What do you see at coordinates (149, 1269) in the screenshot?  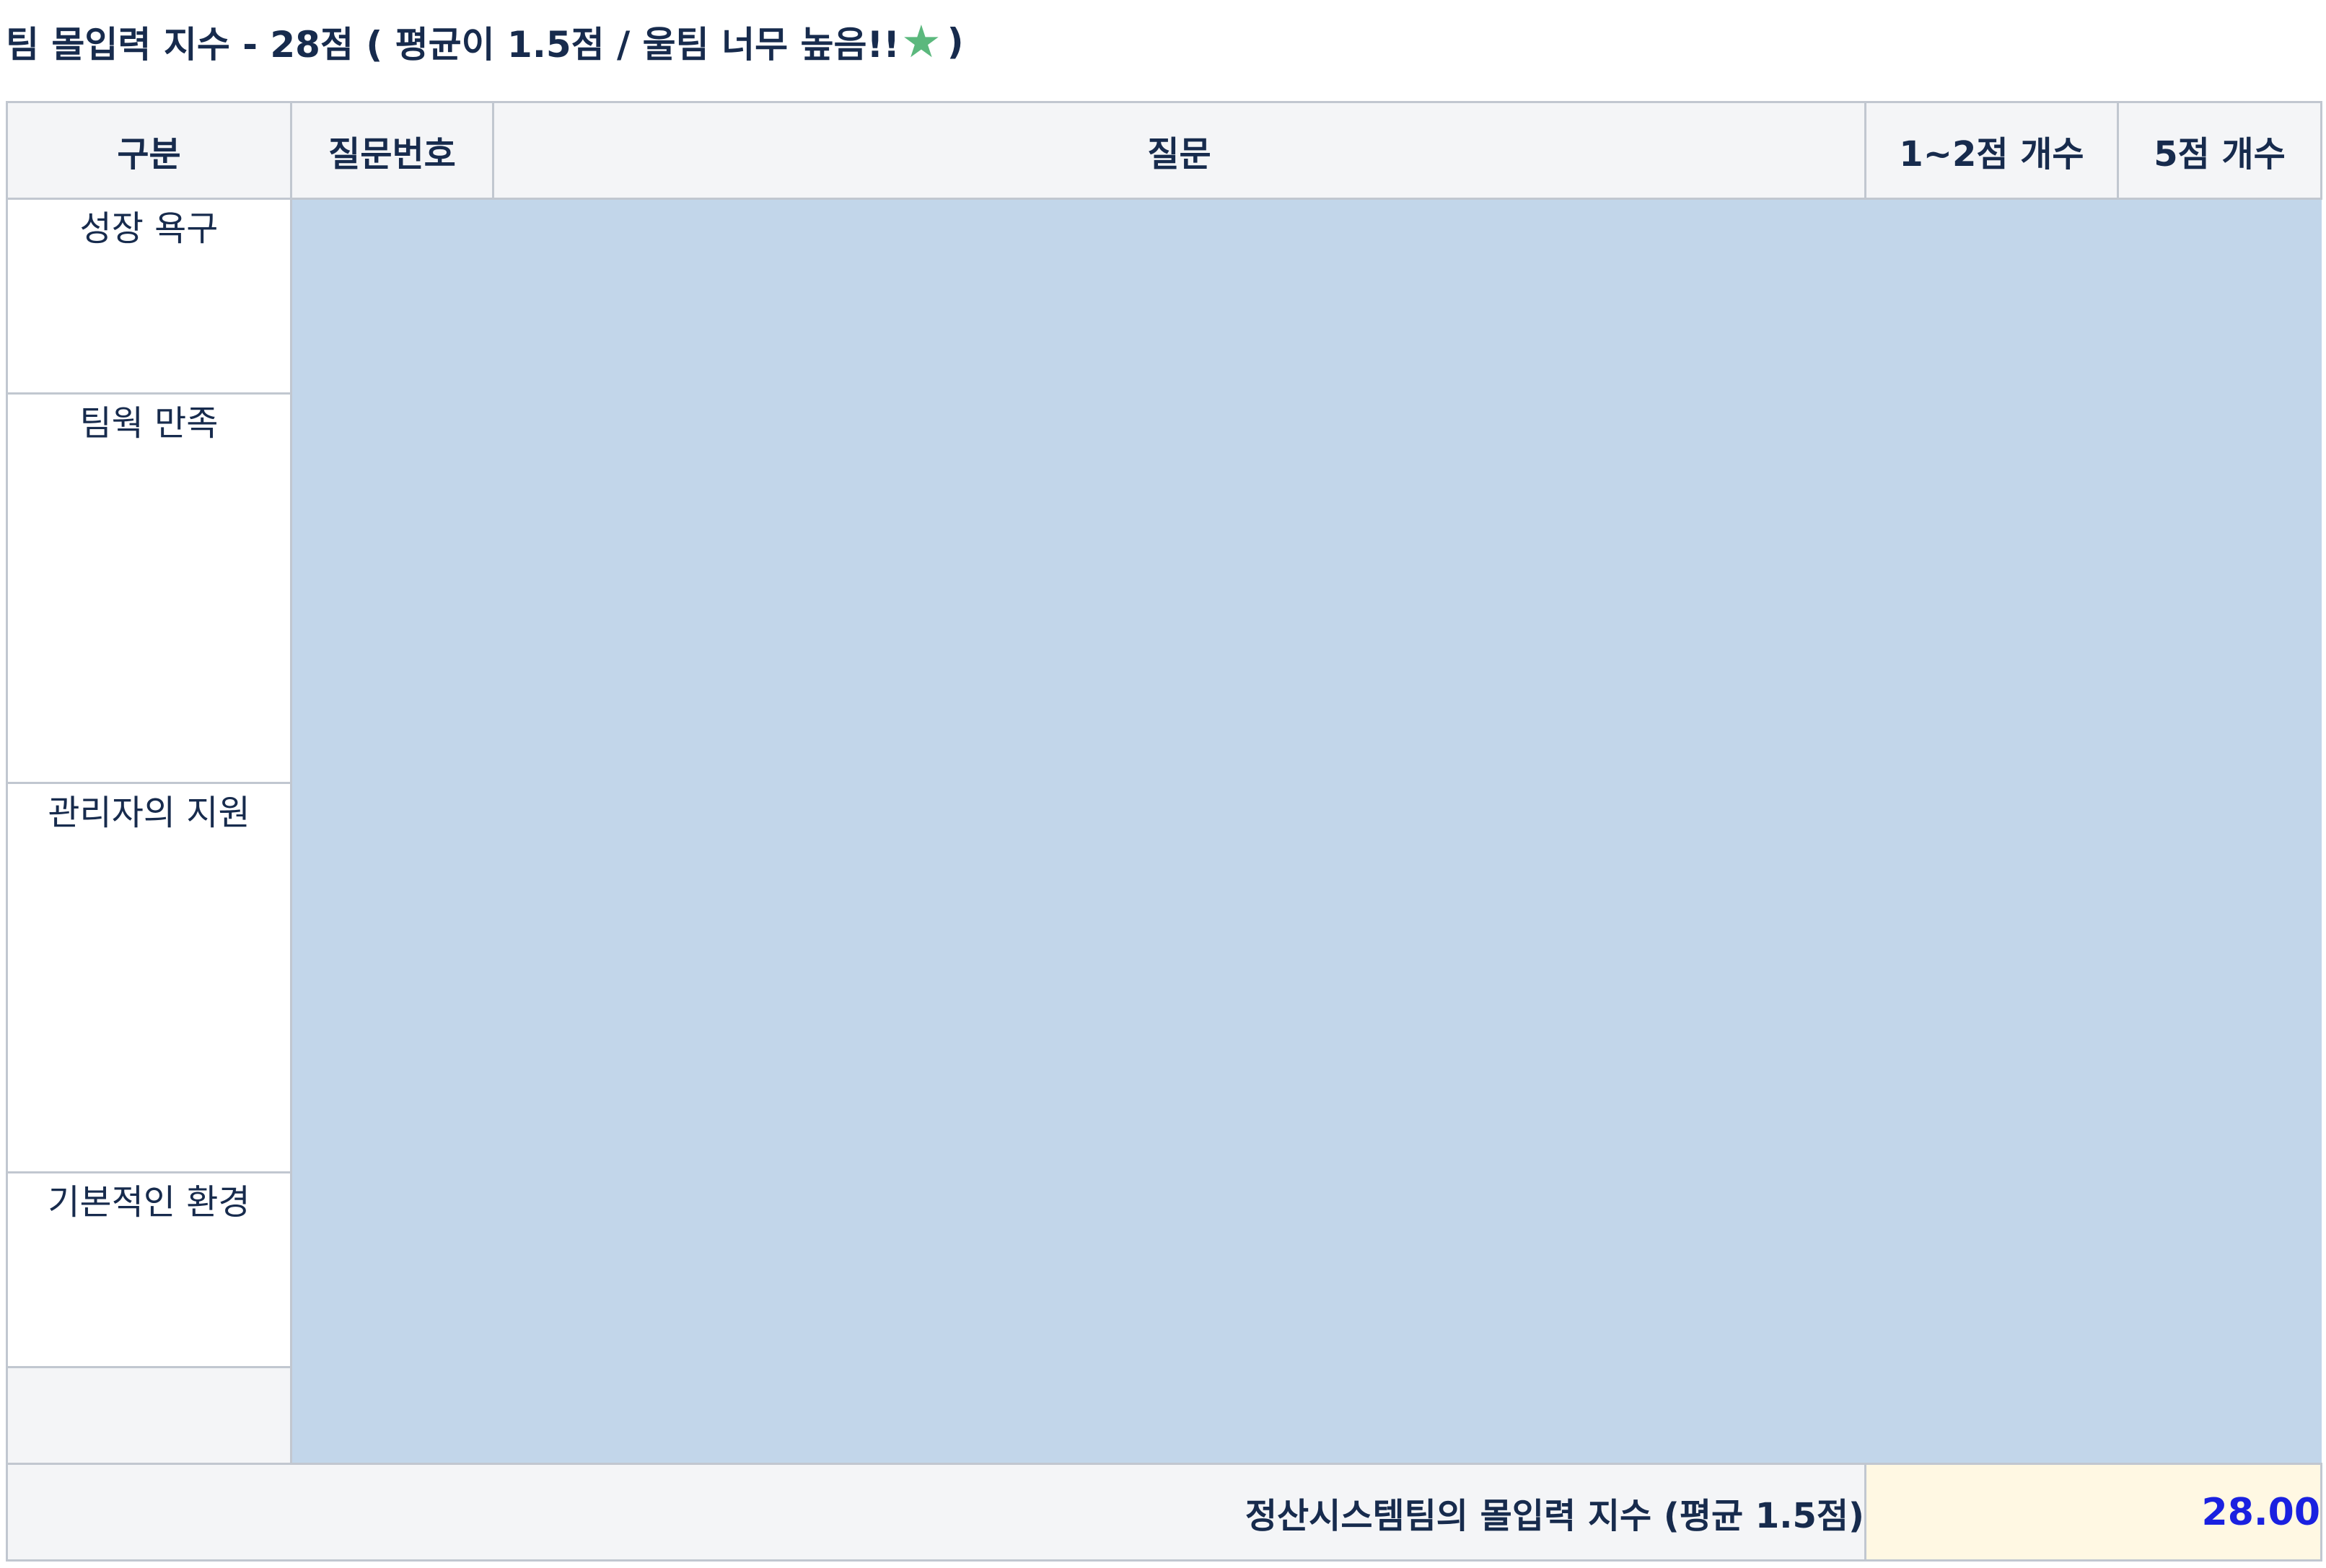 I see `category-cell-basic-environment: 기본적인 환경` at bounding box center [149, 1269].